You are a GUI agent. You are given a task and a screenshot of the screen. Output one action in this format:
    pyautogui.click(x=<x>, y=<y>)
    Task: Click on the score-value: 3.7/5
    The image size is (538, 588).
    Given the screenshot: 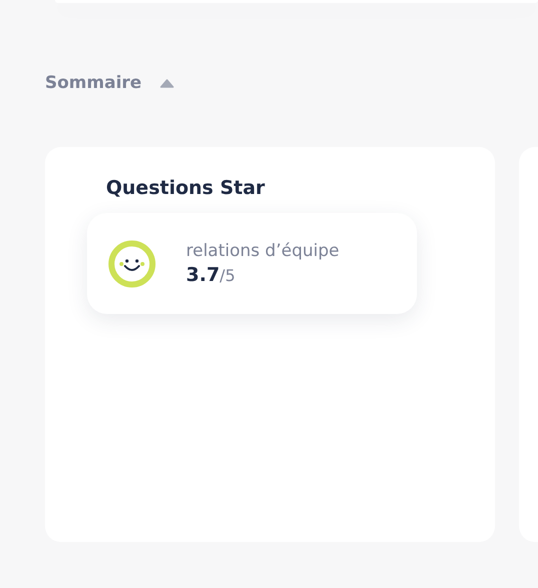 What is the action you would take?
    pyautogui.click(x=211, y=275)
    